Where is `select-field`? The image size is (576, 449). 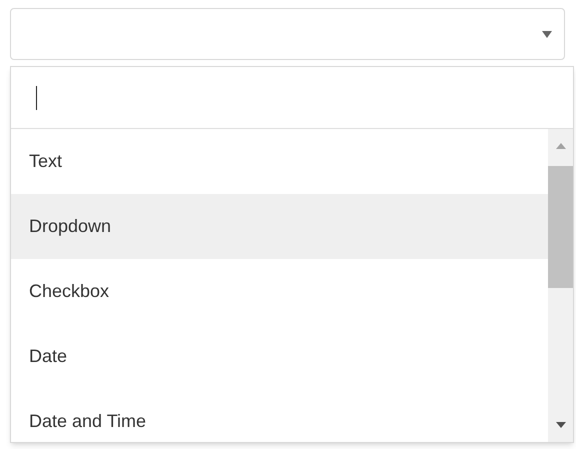
select-field is located at coordinates (287, 34).